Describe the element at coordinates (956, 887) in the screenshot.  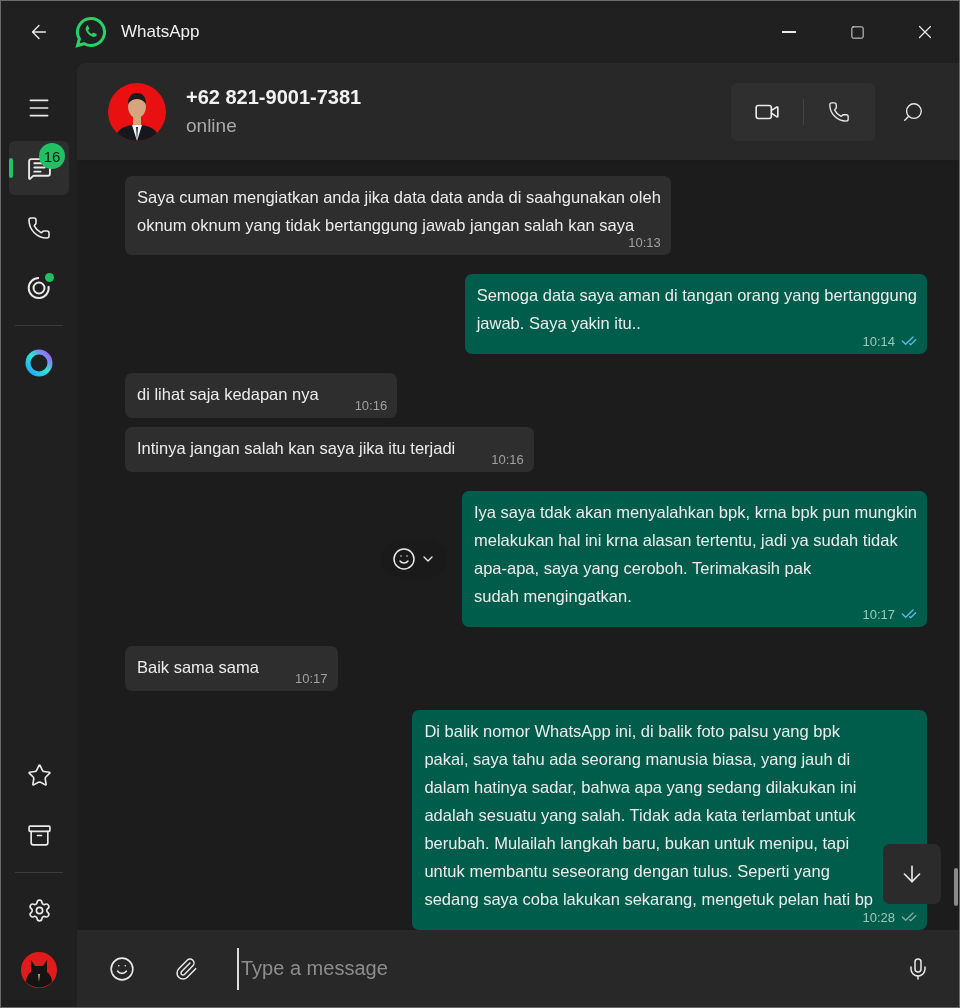
I see `scrollbar-thumb` at that location.